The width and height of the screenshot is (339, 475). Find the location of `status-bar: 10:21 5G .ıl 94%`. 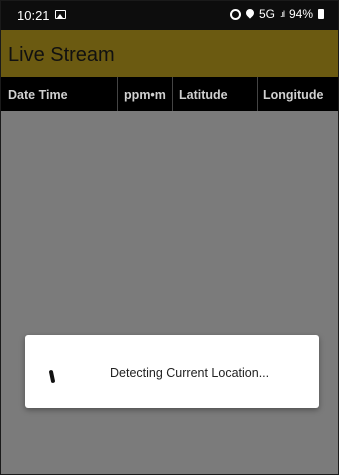

status-bar: 10:21 5G .ıl 94% is located at coordinates (169, 15).